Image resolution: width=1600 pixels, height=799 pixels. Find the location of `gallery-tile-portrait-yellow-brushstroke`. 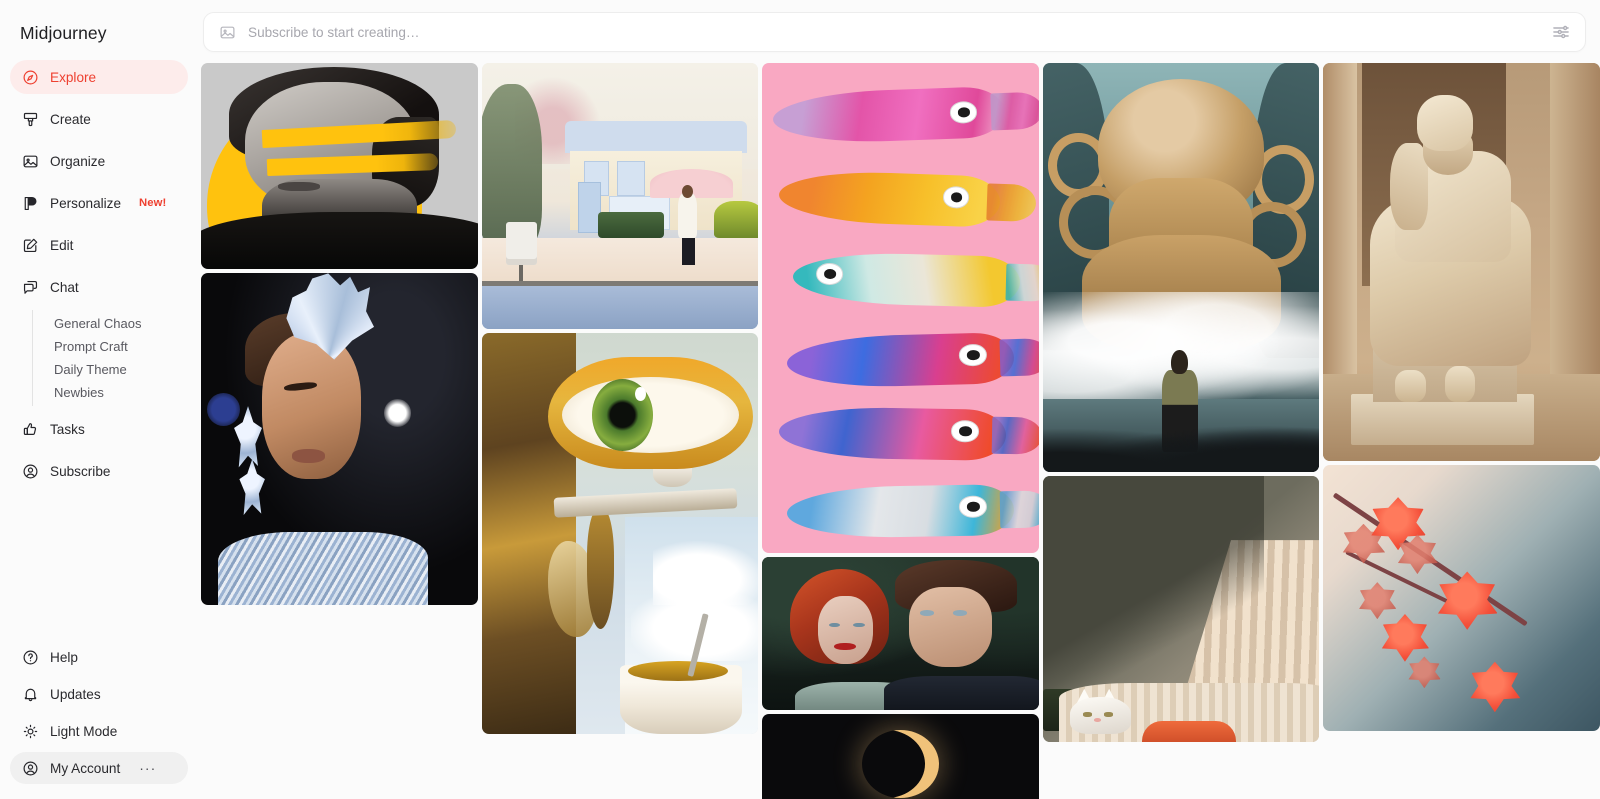

gallery-tile-portrait-yellow-brushstroke is located at coordinates (339, 166).